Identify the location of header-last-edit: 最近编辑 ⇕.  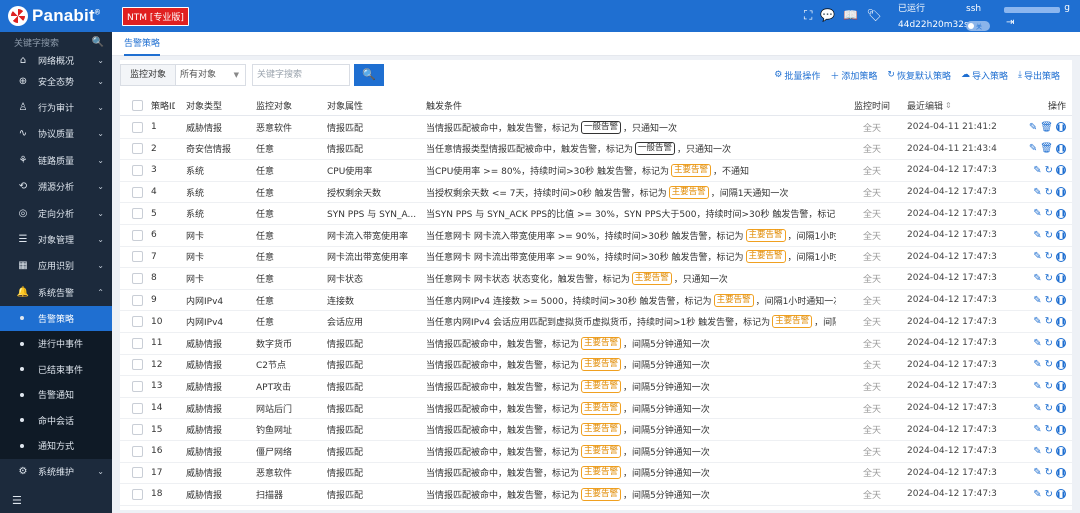
(952, 105).